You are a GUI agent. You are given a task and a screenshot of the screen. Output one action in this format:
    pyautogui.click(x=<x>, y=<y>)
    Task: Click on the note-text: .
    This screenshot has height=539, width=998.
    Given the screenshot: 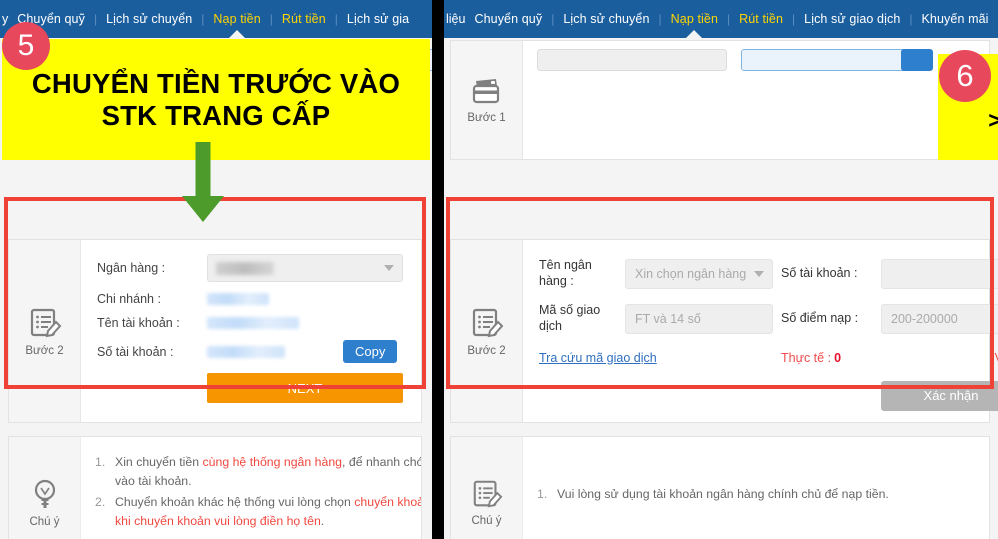 What is the action you would take?
    pyautogui.click(x=322, y=521)
    